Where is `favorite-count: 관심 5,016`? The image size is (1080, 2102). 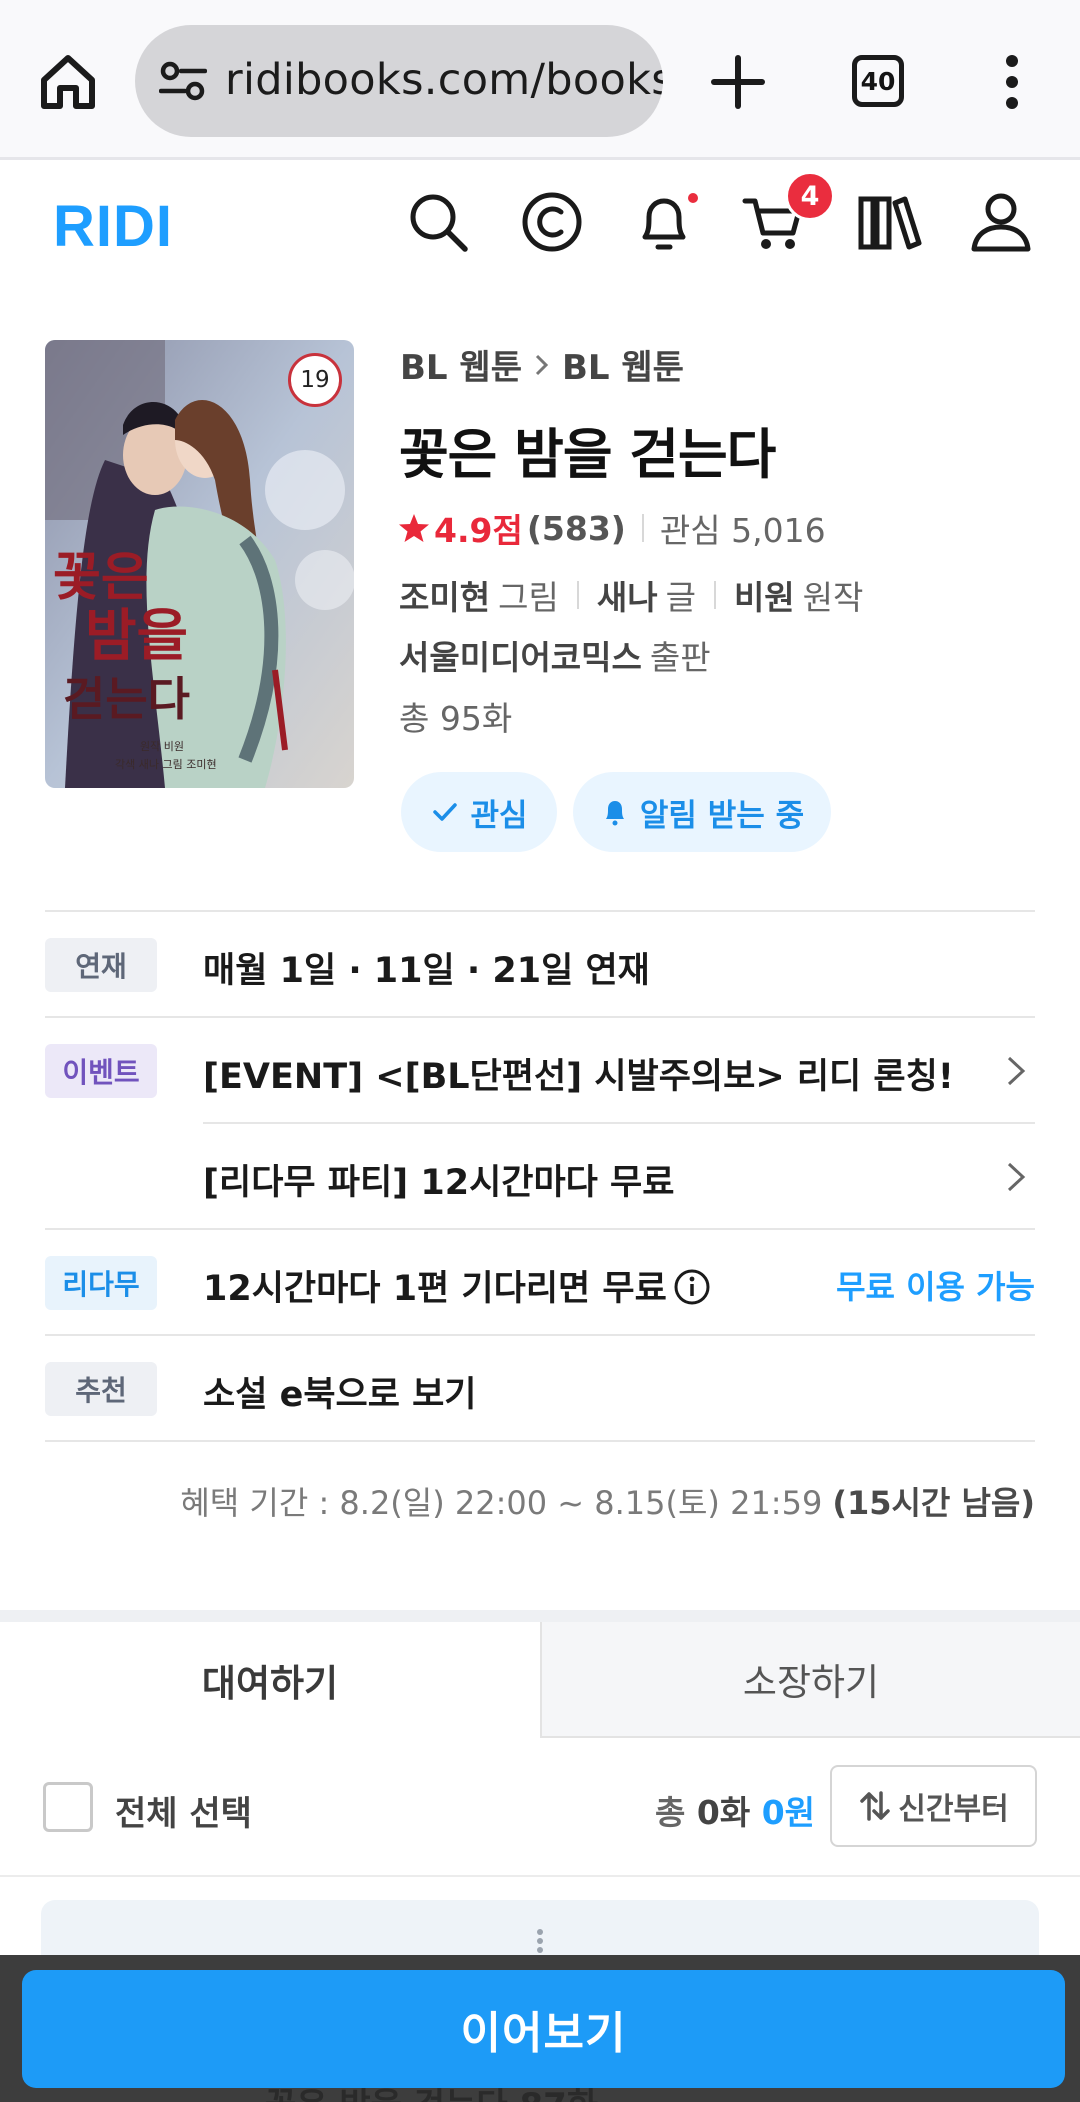
favorite-count: 관심 5,016 is located at coordinates (742, 530).